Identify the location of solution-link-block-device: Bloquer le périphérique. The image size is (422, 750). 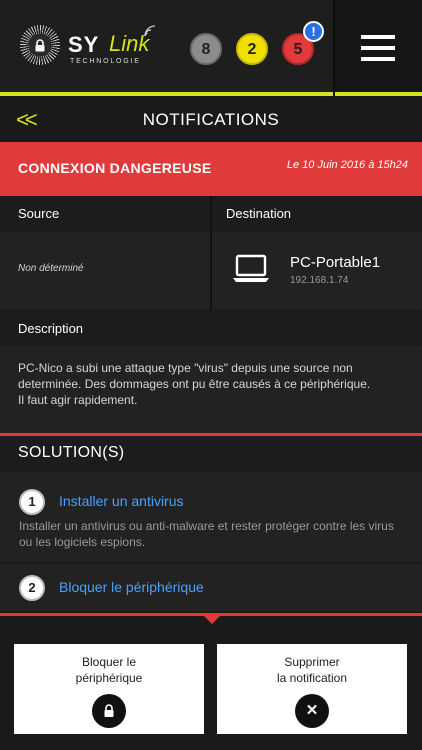
(131, 587).